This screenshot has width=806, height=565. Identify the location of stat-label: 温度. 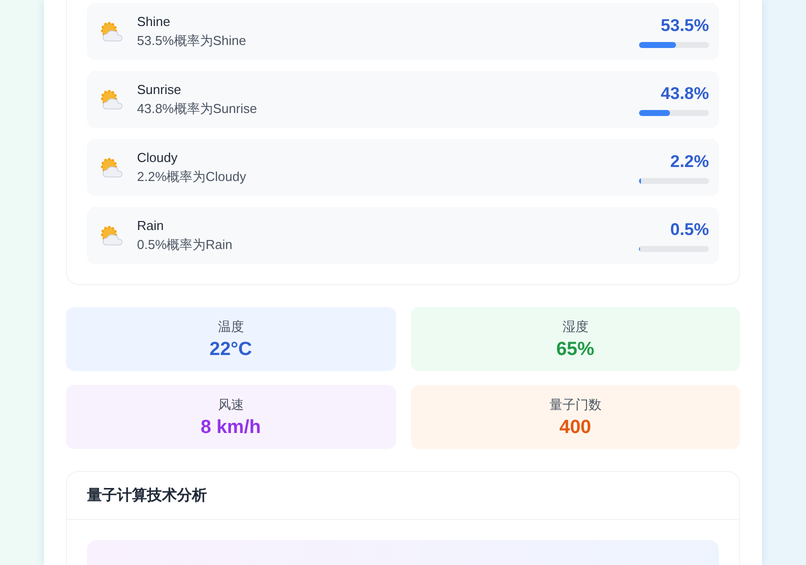
(231, 327).